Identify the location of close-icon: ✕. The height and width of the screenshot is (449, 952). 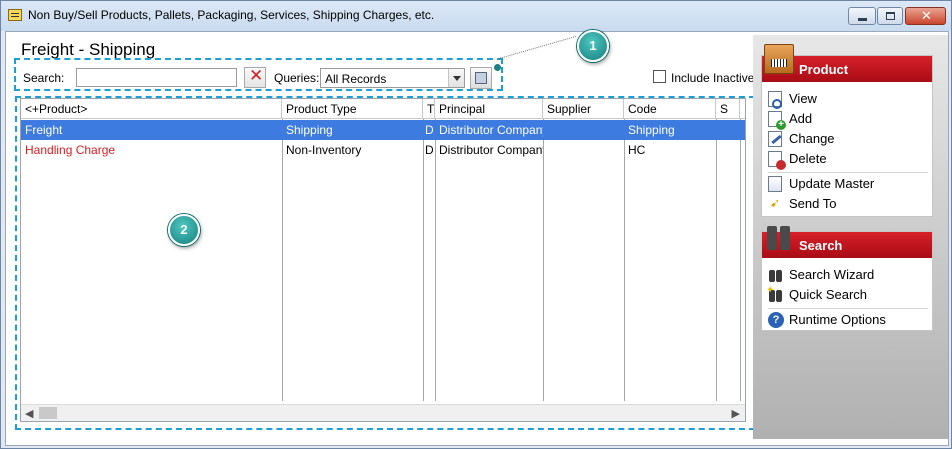
(926, 15).